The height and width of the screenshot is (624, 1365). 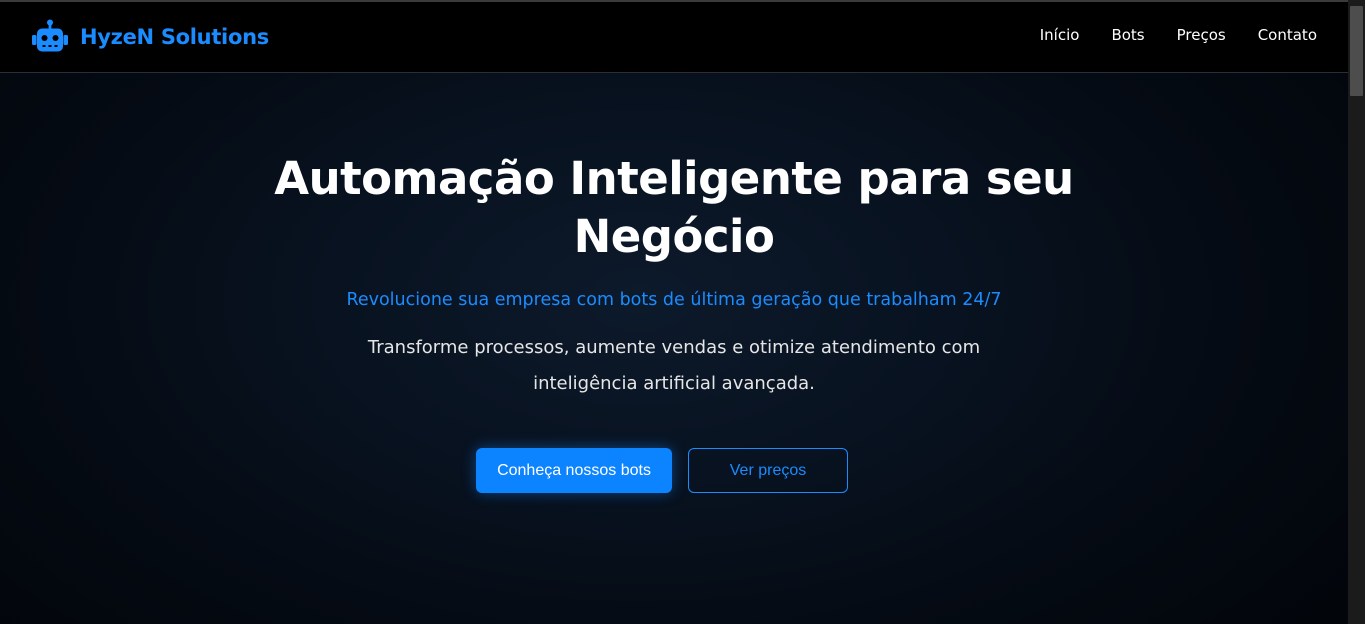 I want to click on nav-link-precos: Preços, so click(x=1201, y=35).